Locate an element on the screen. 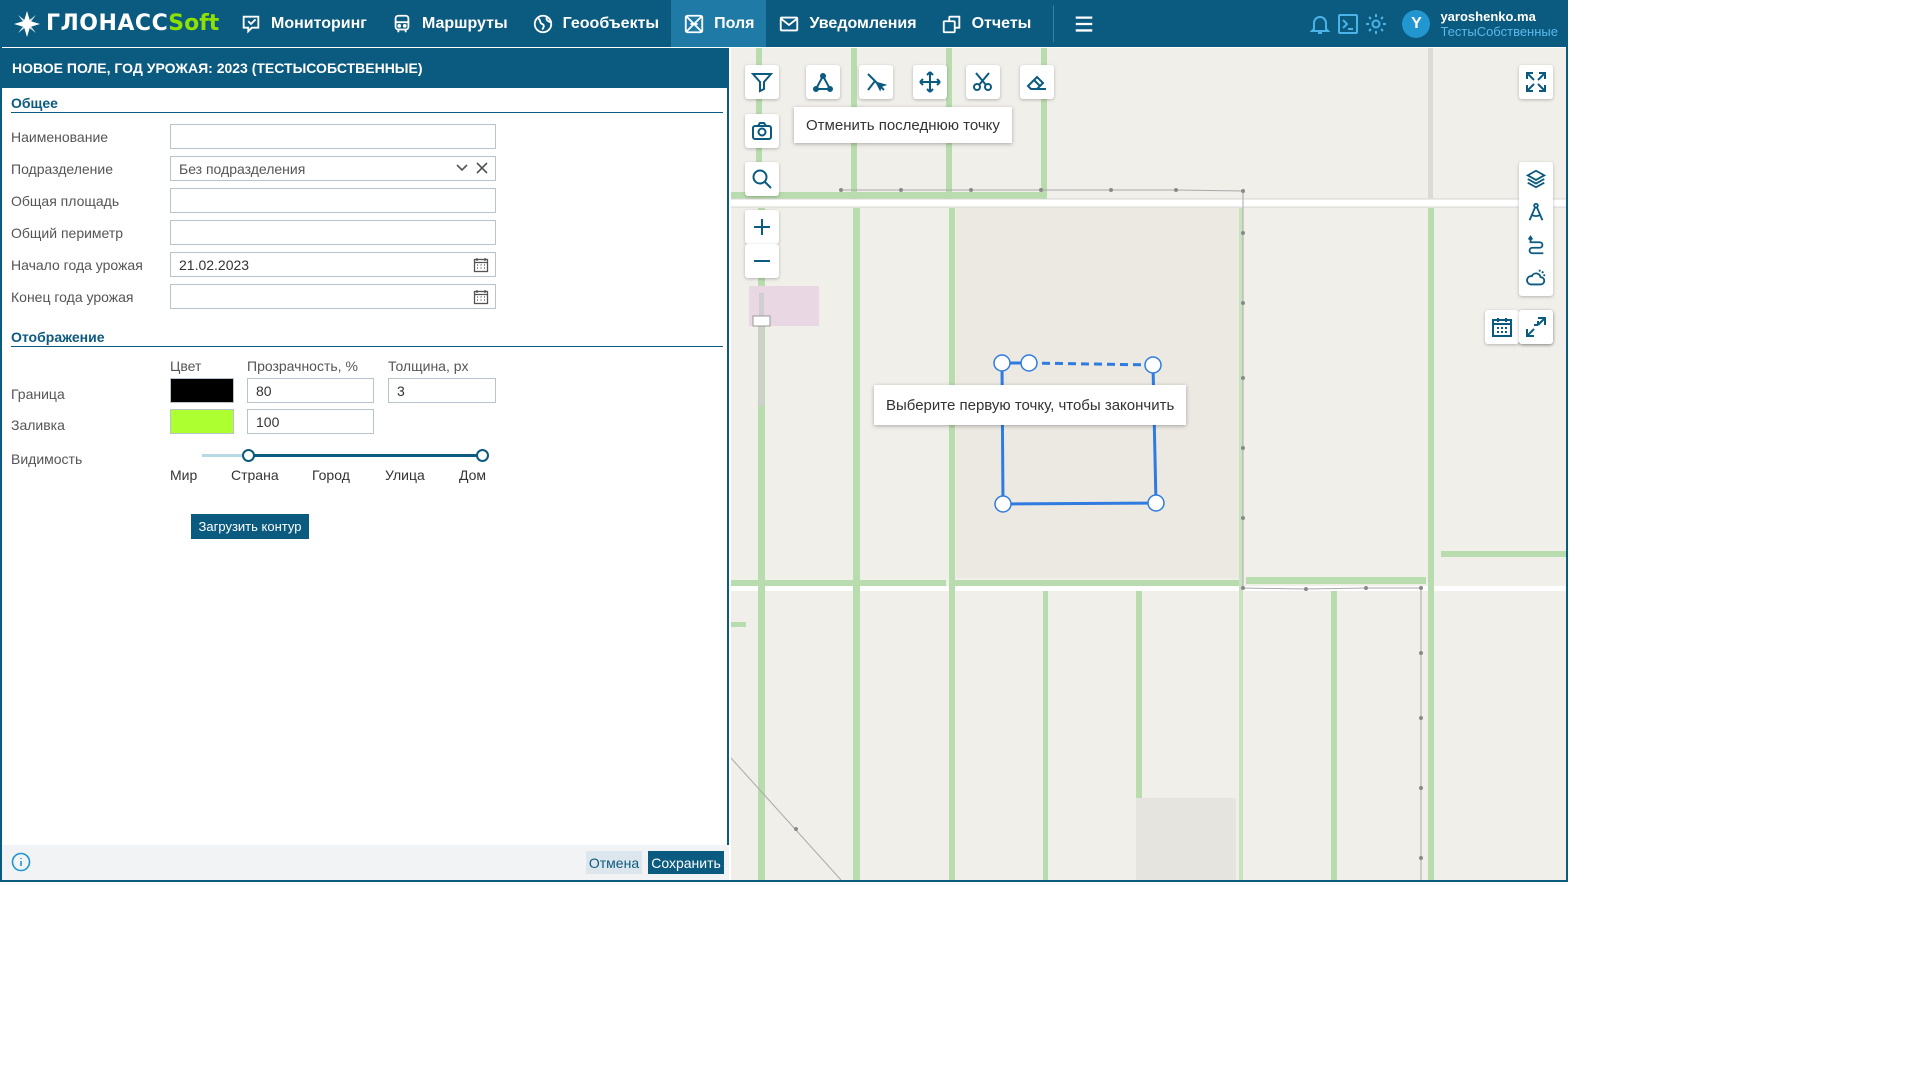 This screenshot has width=1920, height=1080. chevron-down-icon is located at coordinates (462, 168).